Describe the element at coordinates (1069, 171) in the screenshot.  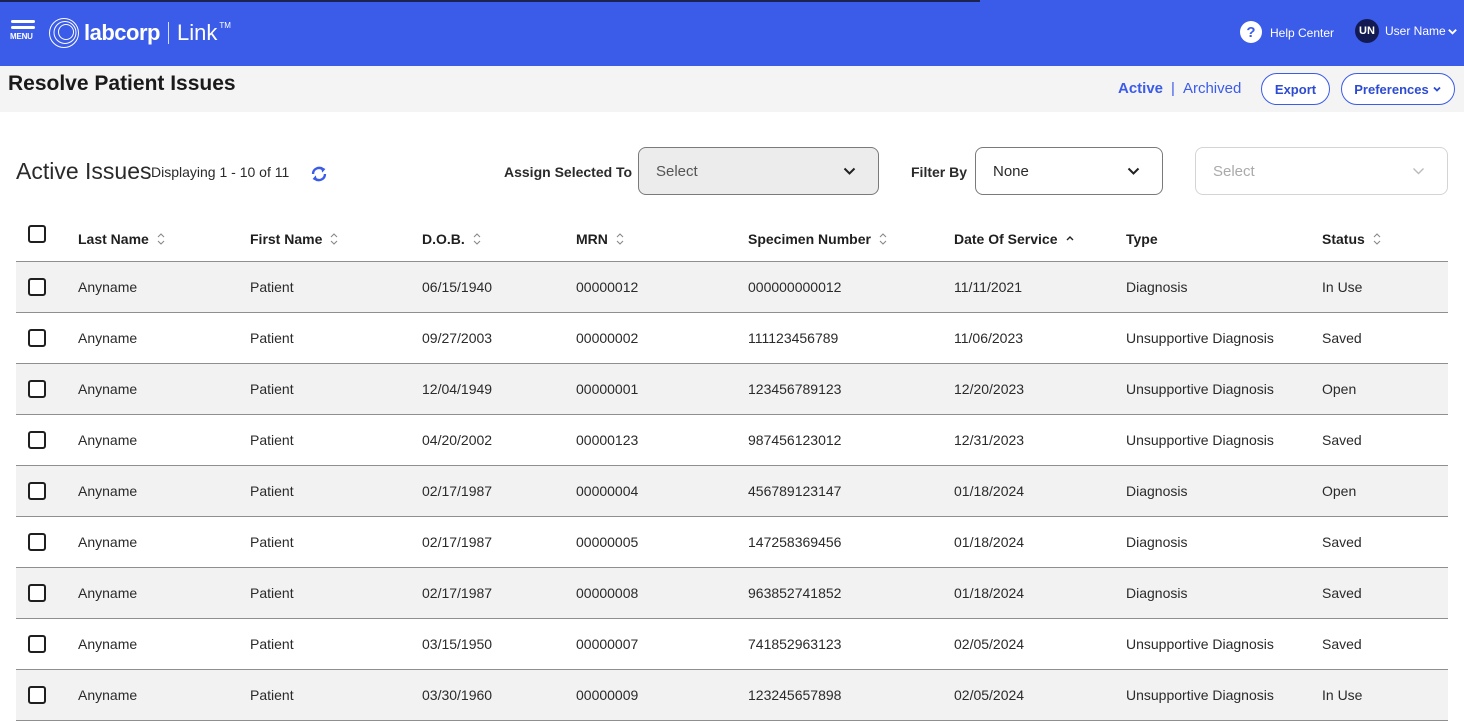
I see `filter-by-select: None` at that location.